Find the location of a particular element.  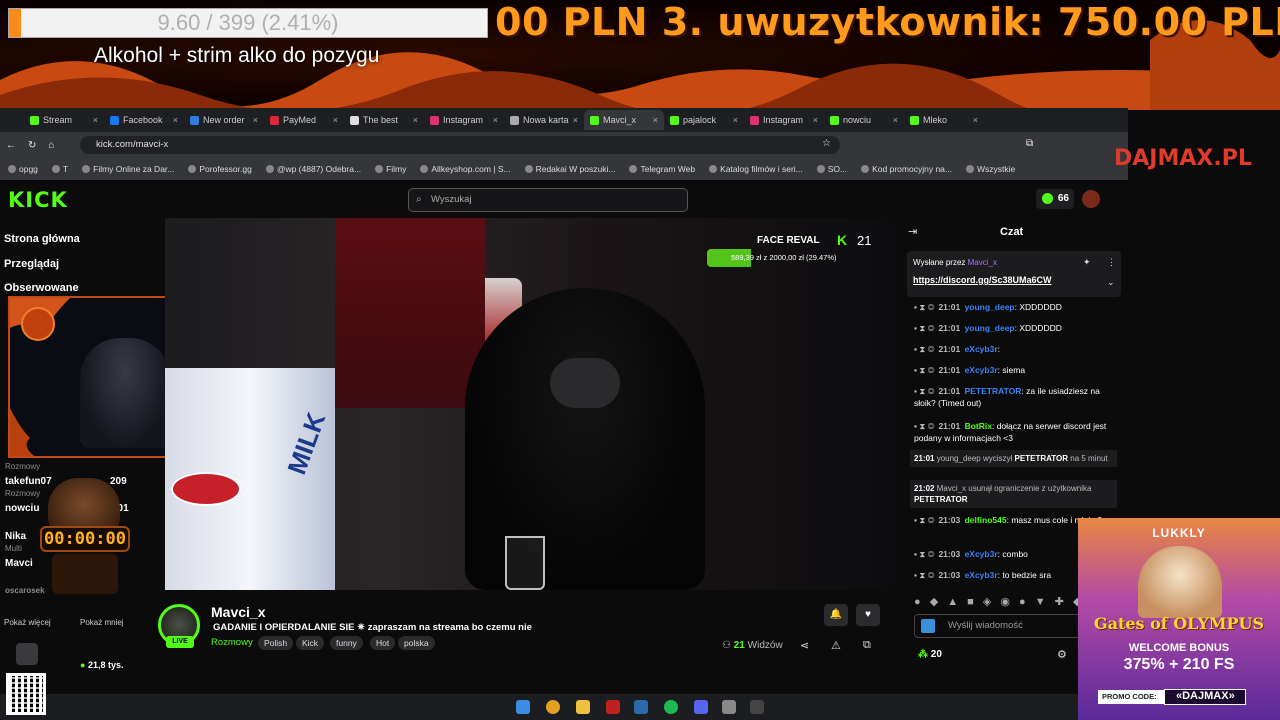

message-user: delfino545 is located at coordinates (986, 520).